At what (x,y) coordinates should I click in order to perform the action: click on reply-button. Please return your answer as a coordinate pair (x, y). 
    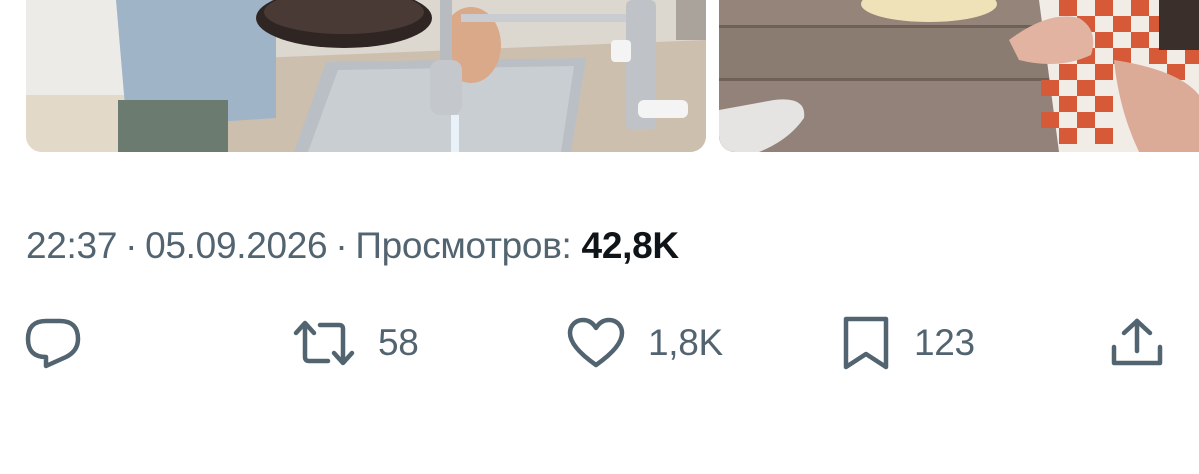
    Looking at the image, I should click on (53, 343).